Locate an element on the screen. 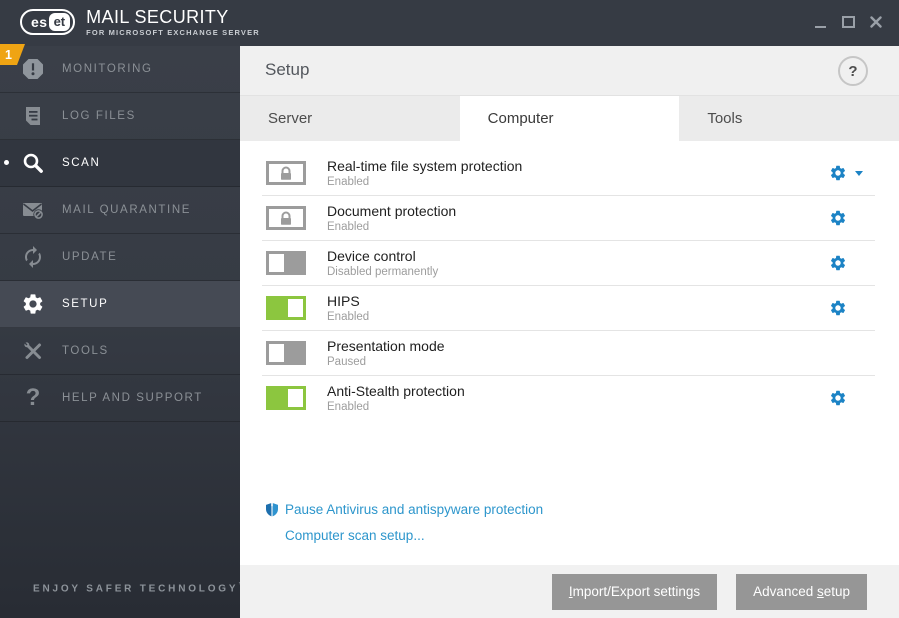 The height and width of the screenshot is (618, 899). module-title: Device control is located at coordinates (371, 255).